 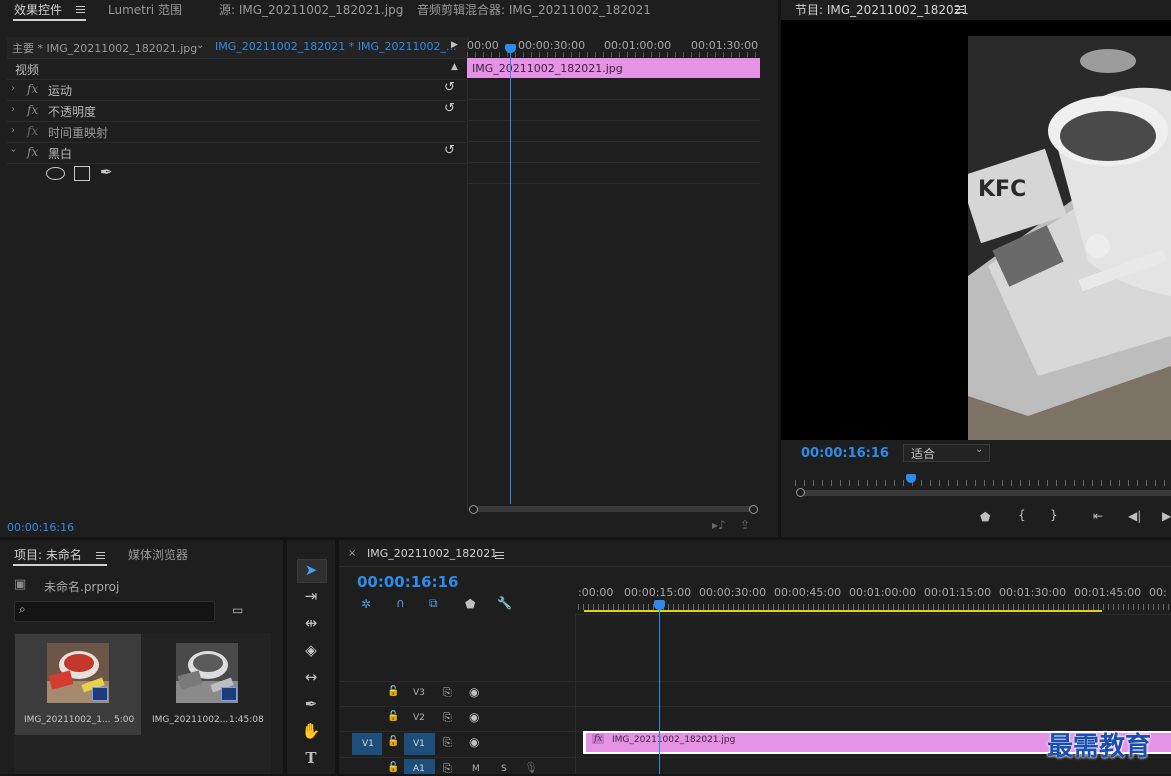 What do you see at coordinates (121, 611) in the screenshot?
I see `project-search-input` at bounding box center [121, 611].